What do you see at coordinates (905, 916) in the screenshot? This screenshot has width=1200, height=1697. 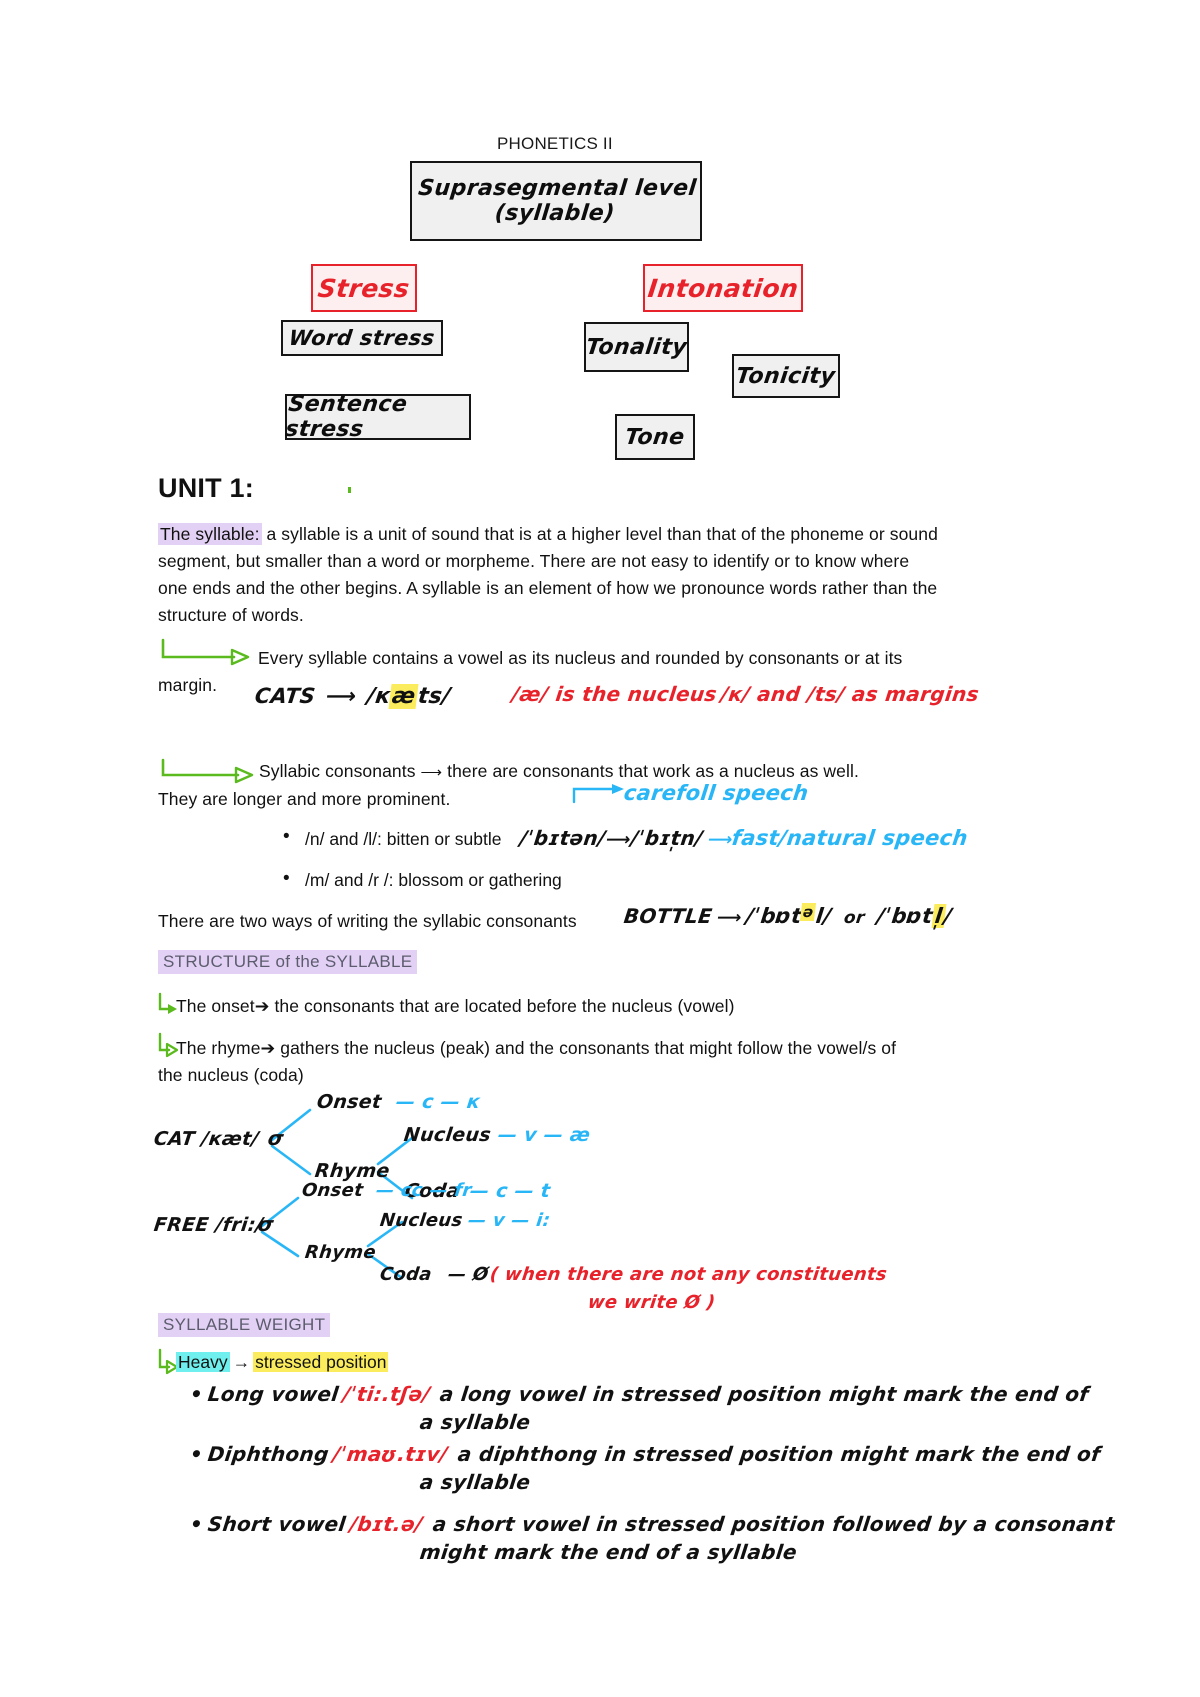 I see `bottle-ipa-b-pre: /ˈbɒt` at bounding box center [905, 916].